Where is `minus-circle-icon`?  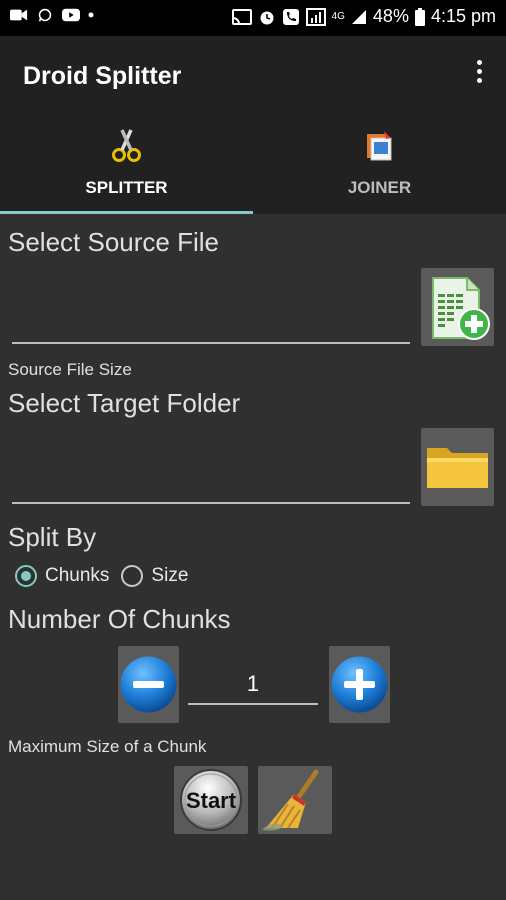 minus-circle-icon is located at coordinates (148, 684).